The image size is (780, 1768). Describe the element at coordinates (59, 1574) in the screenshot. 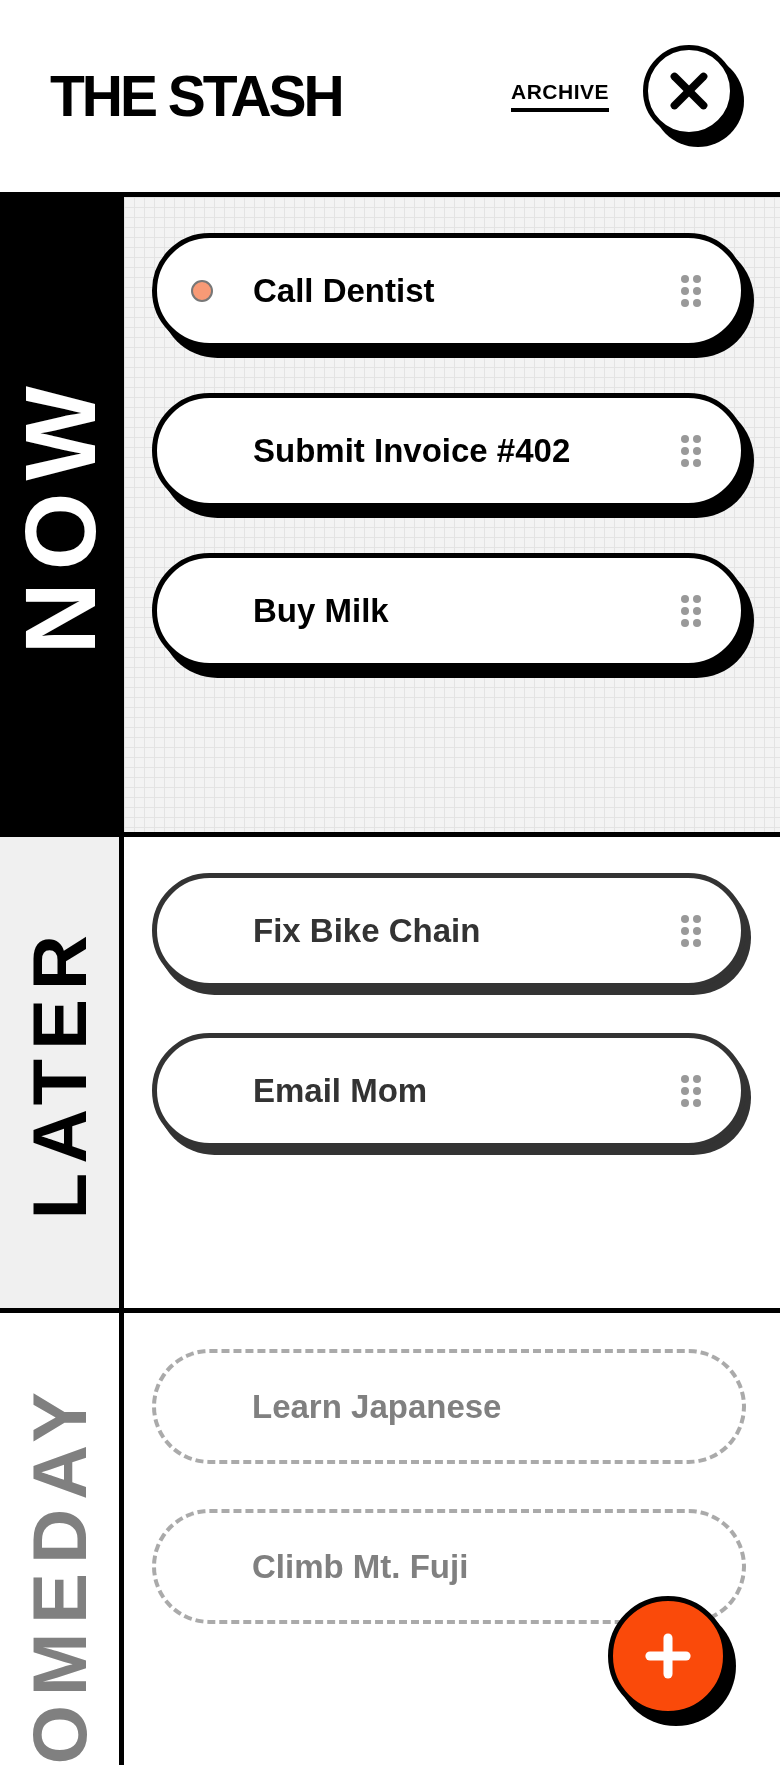

I see `section-label: OMEDAY` at that location.